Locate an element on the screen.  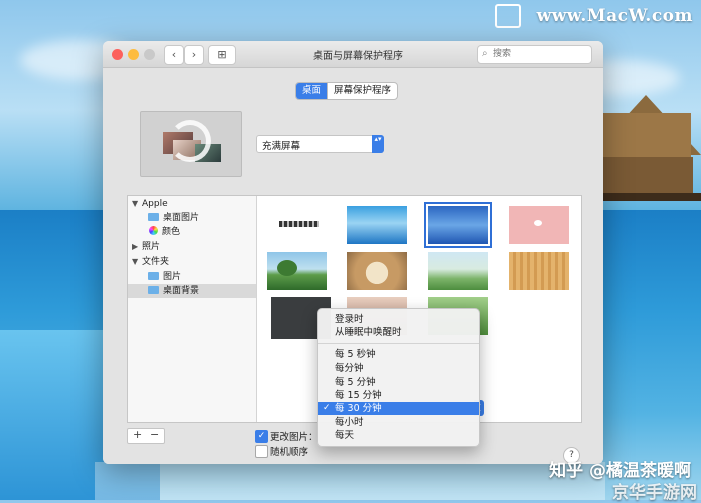
source-group-folders: ▼ 文件夹 is located at coordinates (192, 262).